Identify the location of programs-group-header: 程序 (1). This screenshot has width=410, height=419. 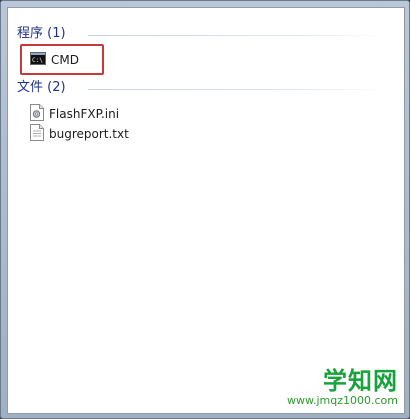
(41, 34).